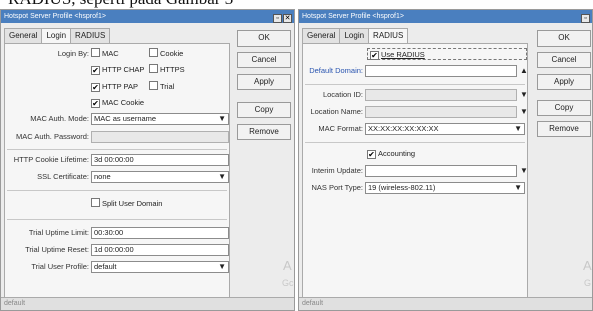  I want to click on nas-port-type-select: 19 (wireless-802.11) ▼, so click(445, 188).